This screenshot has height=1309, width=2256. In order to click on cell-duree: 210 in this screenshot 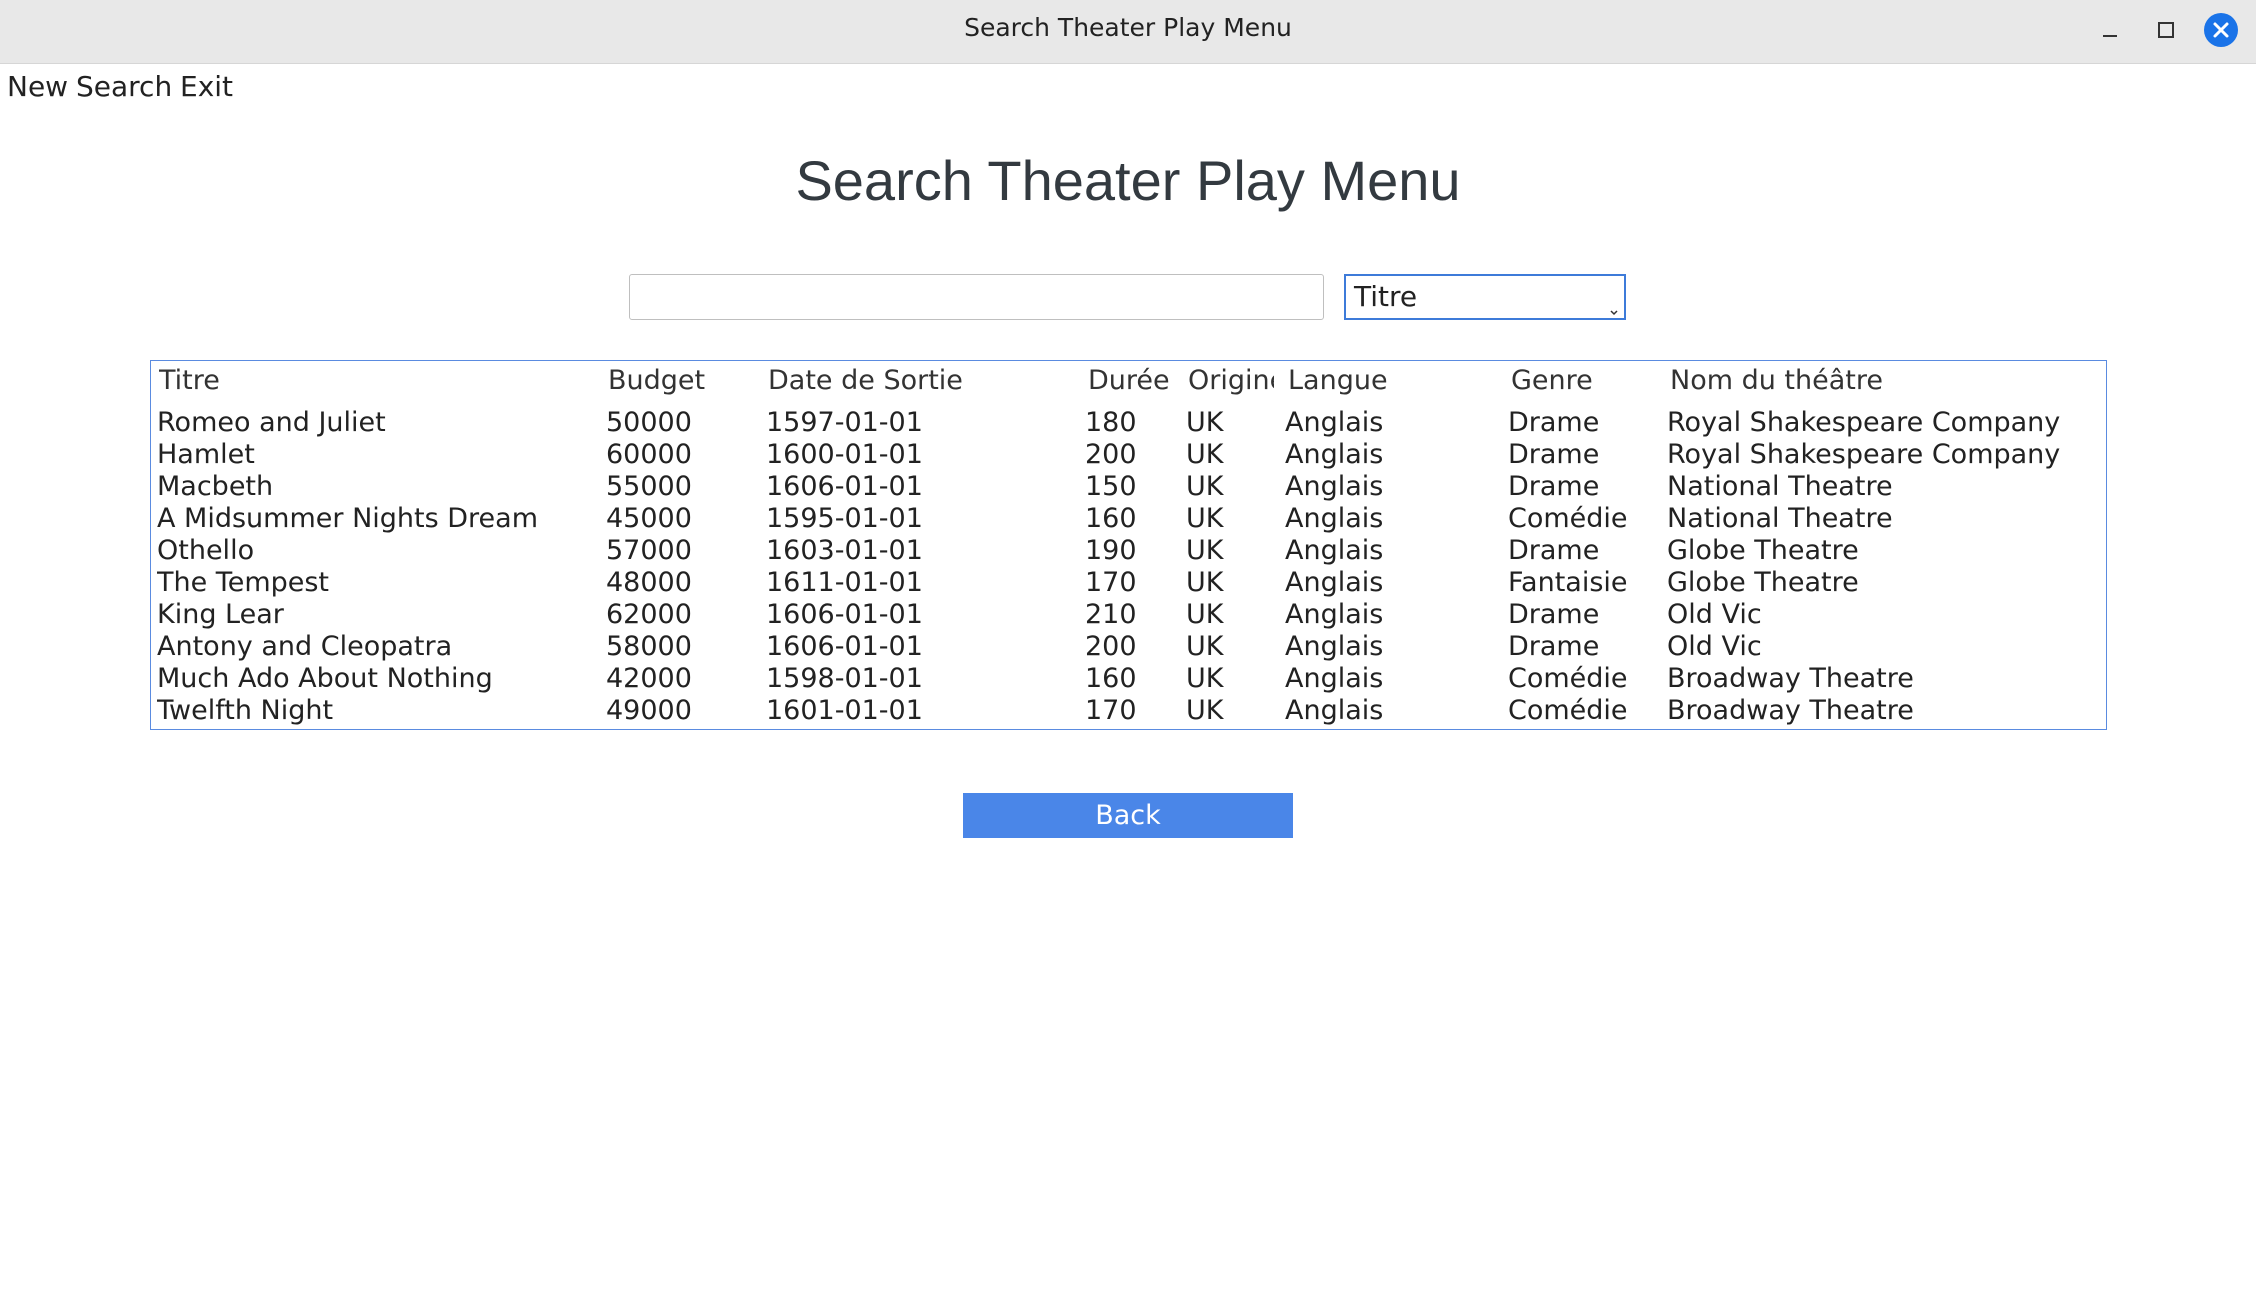, I will do `click(1111, 614)`.